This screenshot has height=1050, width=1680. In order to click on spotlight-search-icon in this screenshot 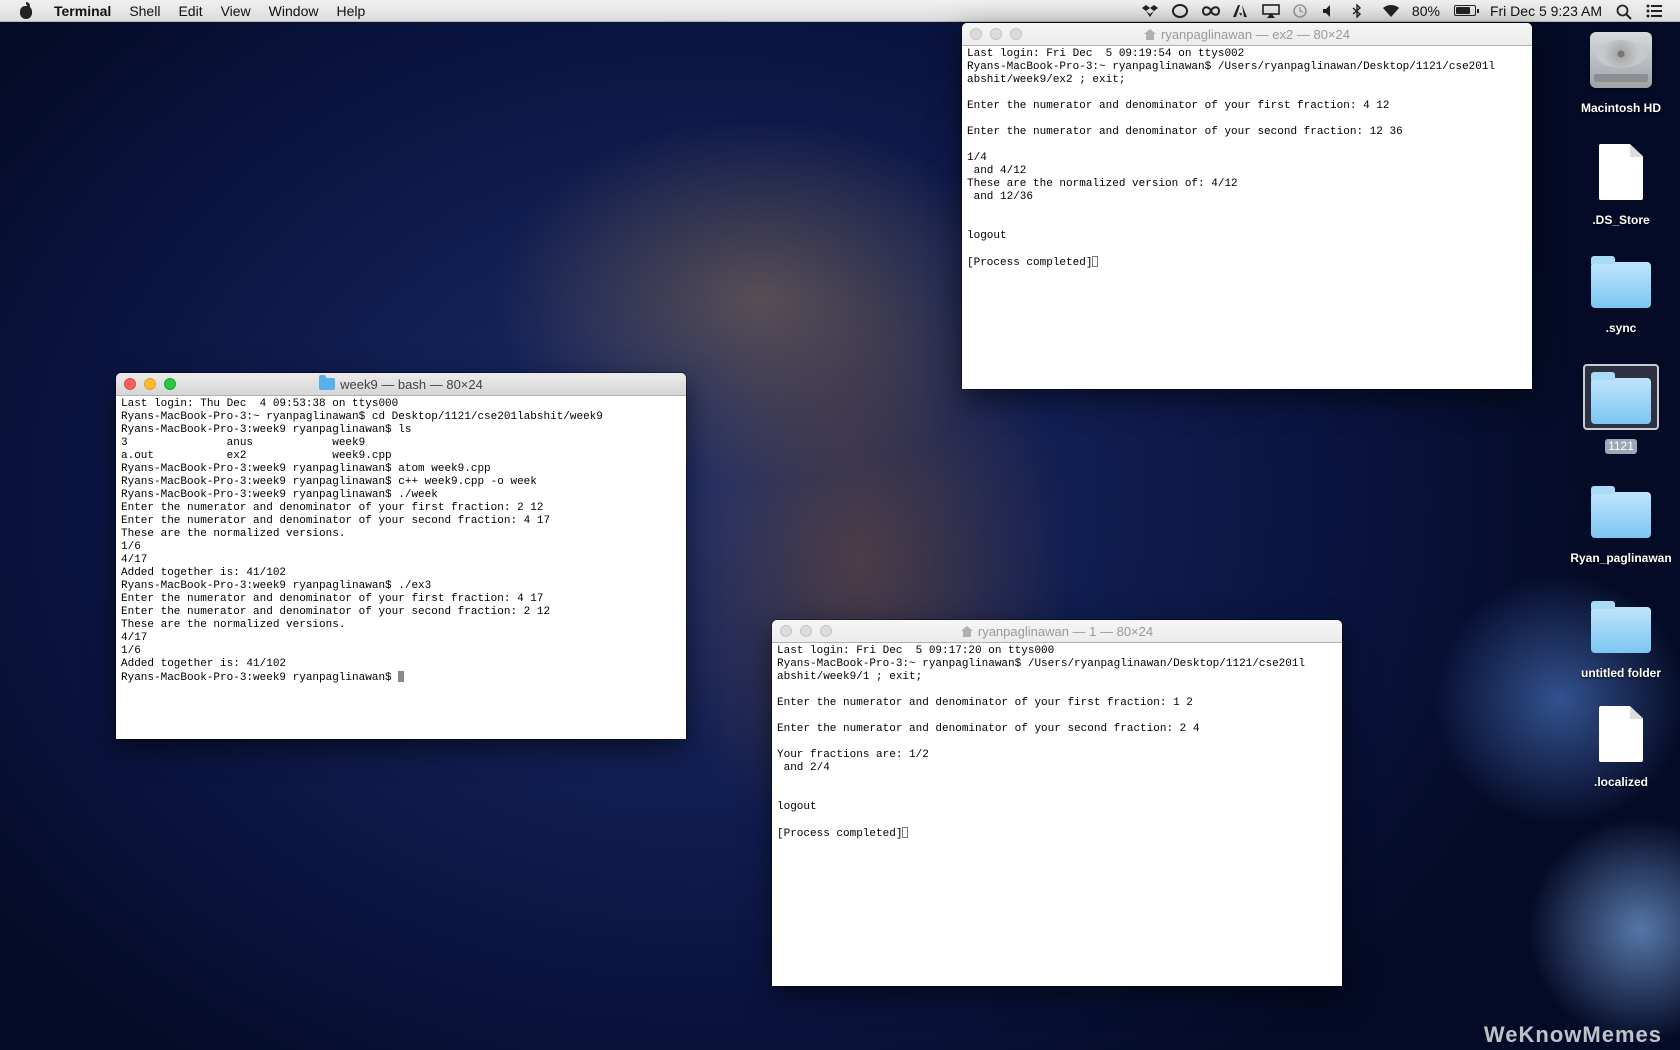, I will do `click(1624, 12)`.